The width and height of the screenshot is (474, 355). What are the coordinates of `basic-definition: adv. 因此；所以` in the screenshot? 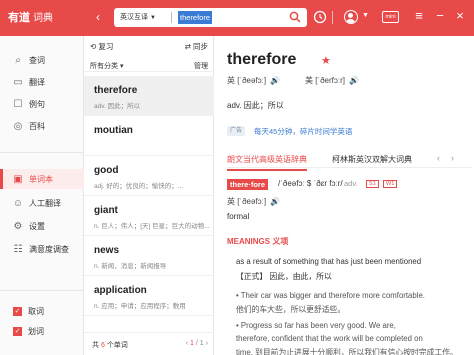 It's located at (255, 105).